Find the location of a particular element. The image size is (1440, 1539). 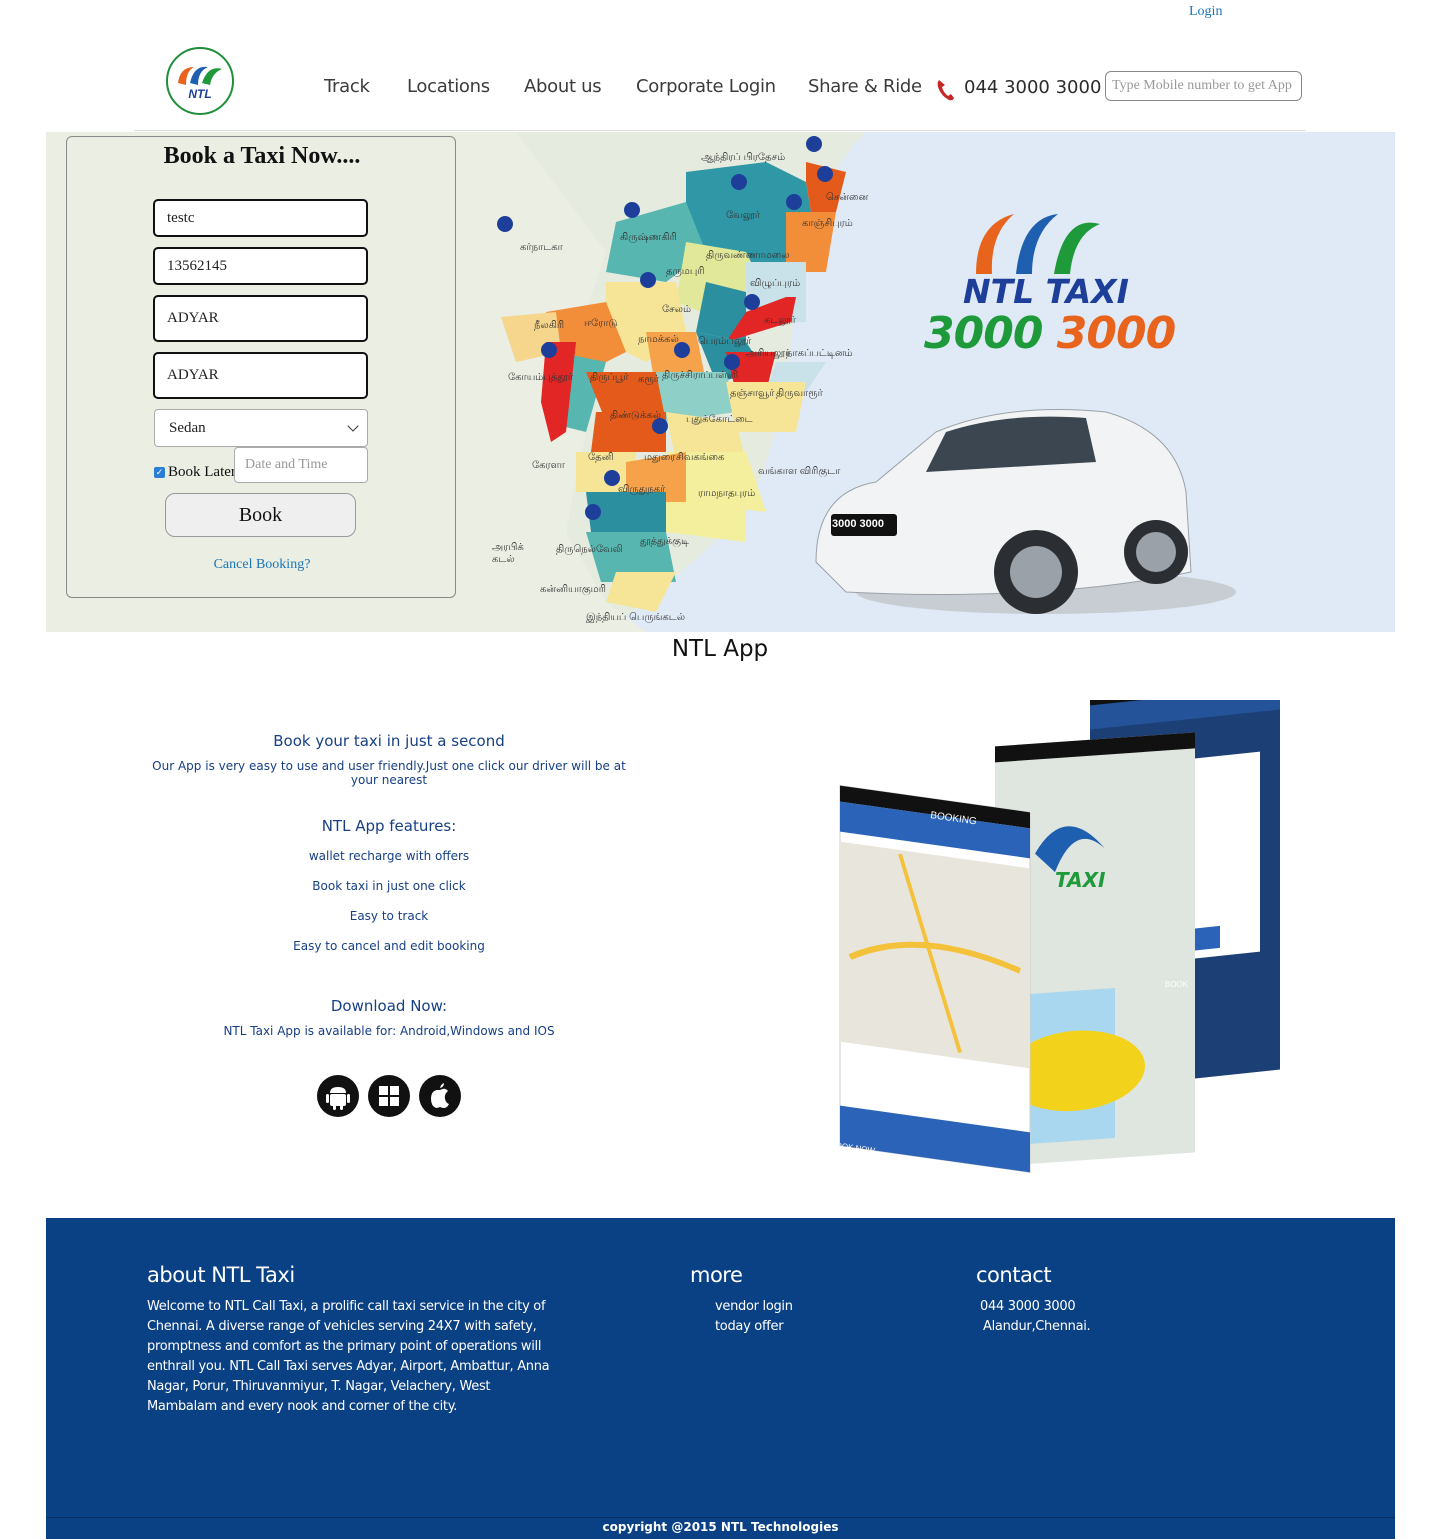

map-label: கடலூர் is located at coordinates (780, 320).